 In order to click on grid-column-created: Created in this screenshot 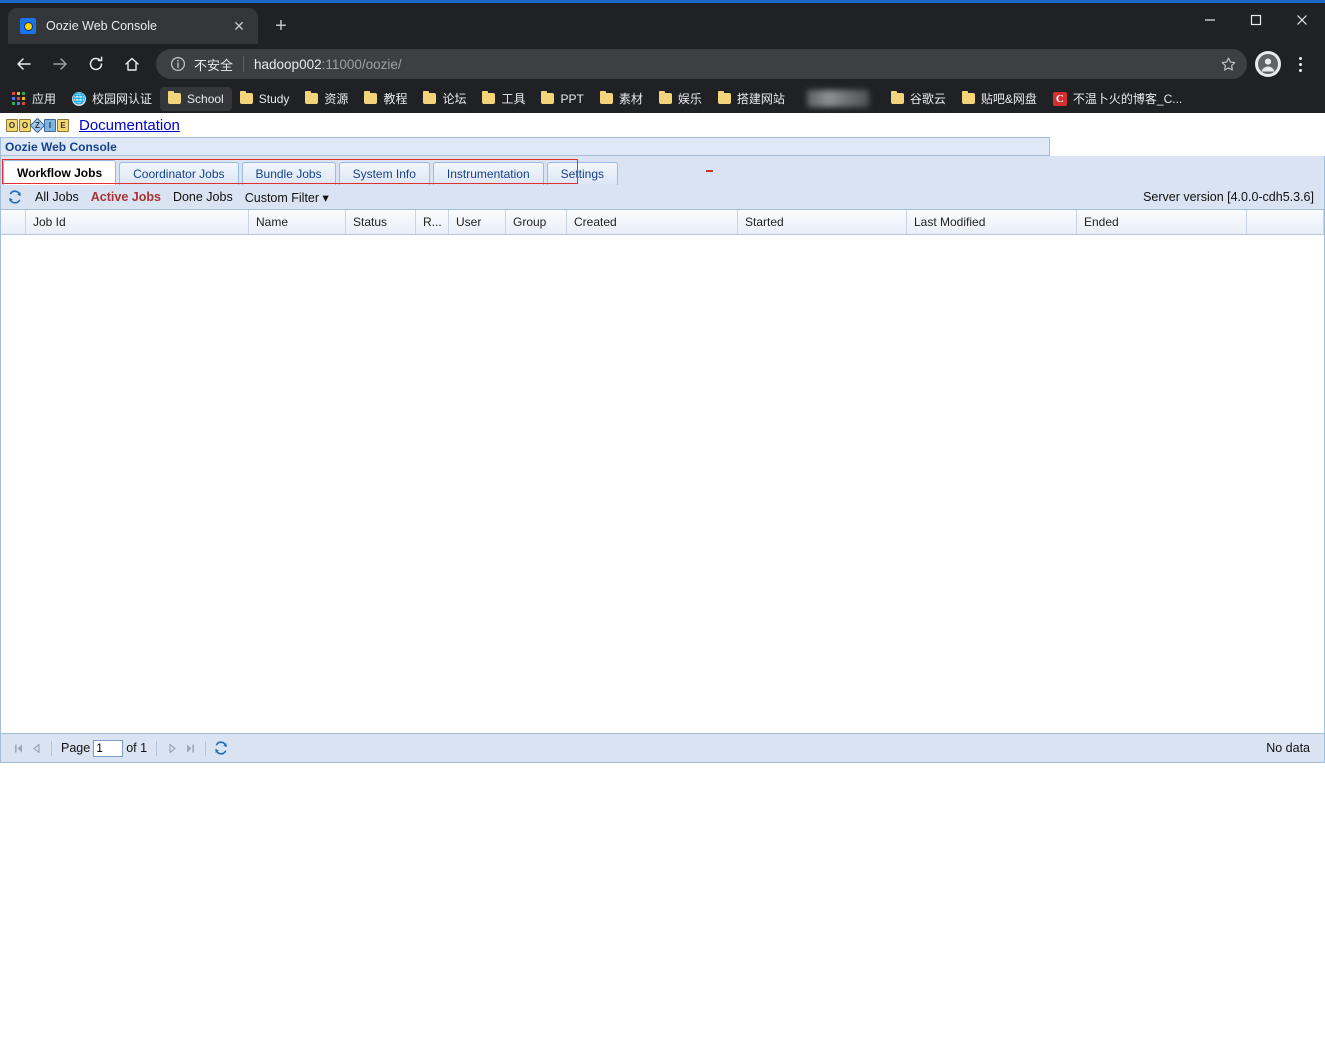, I will do `click(652, 222)`.